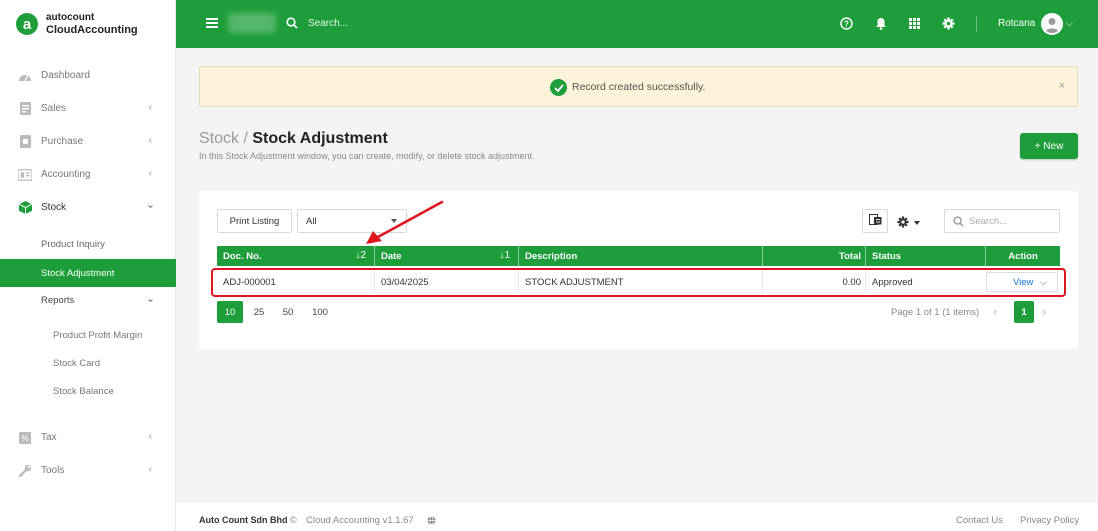 The height and width of the screenshot is (531, 1098). Describe the element at coordinates (320, 138) in the screenshot. I see `page-title-text: Stock Adjustment` at that location.